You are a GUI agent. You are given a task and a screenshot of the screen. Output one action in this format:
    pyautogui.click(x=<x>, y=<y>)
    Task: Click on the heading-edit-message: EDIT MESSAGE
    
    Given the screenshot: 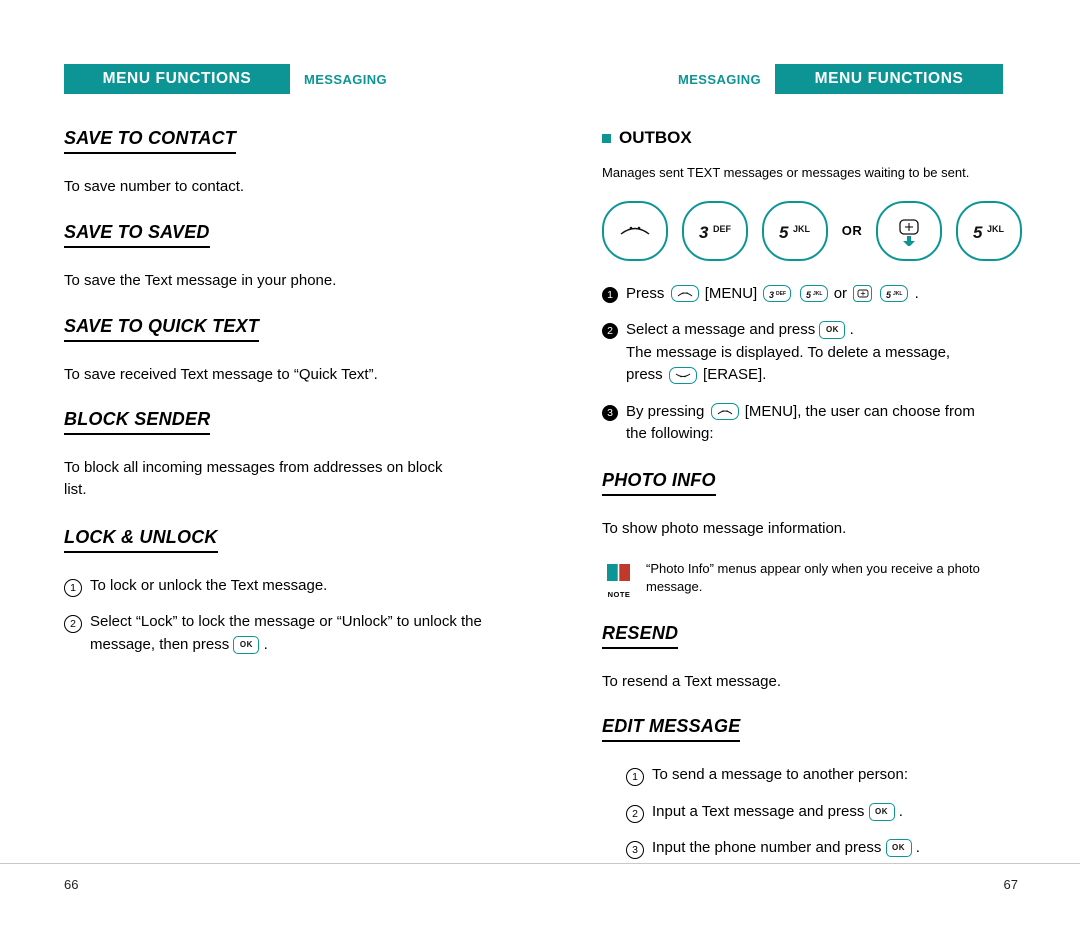 What is the action you would take?
    pyautogui.click(x=671, y=729)
    